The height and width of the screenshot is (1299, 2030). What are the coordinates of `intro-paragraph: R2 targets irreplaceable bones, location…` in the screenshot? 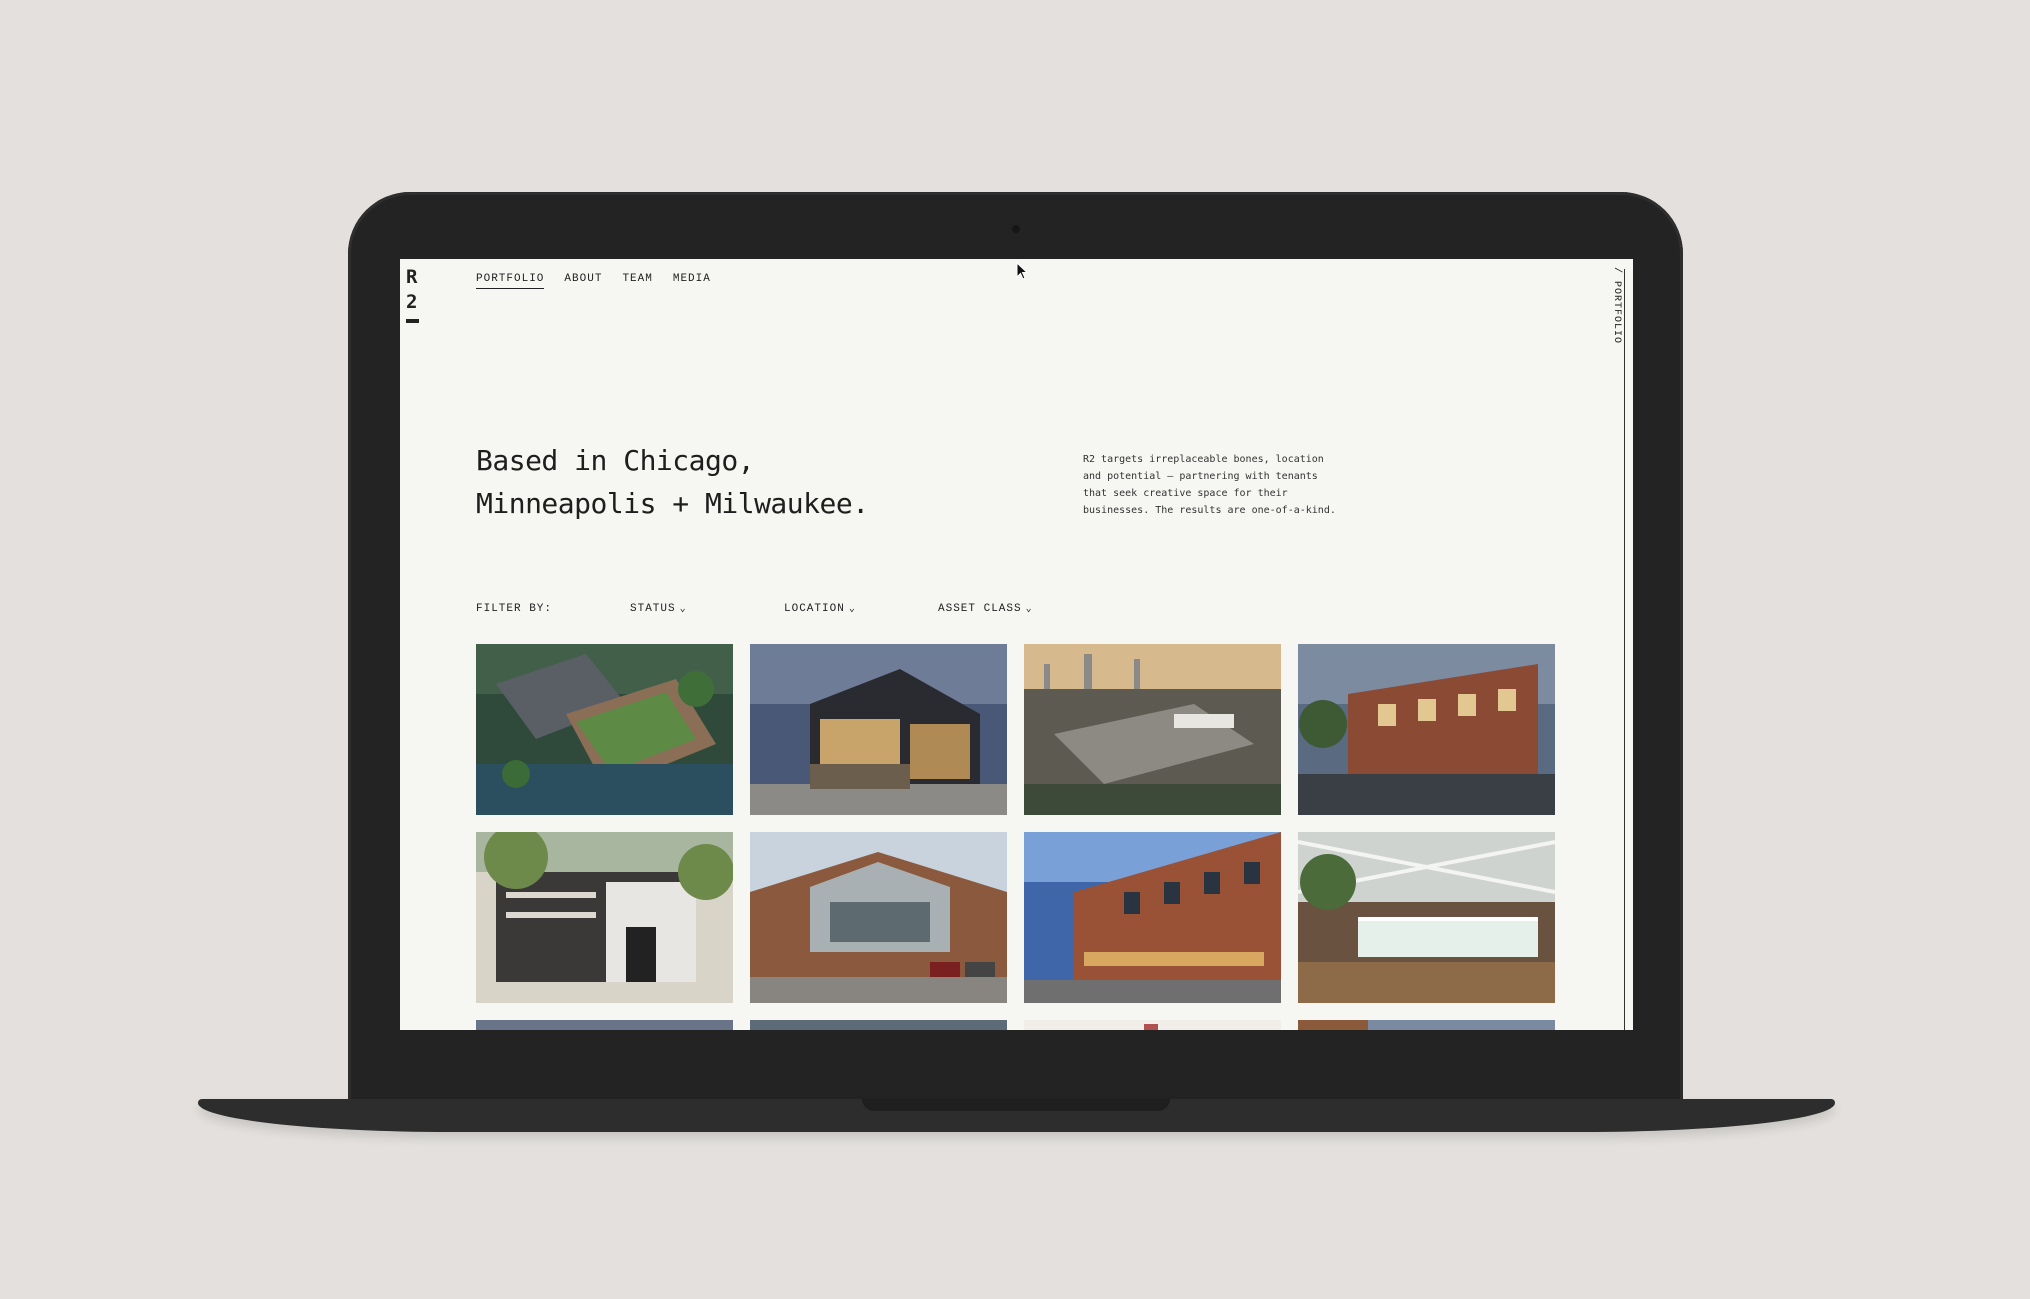 It's located at (1218, 485).